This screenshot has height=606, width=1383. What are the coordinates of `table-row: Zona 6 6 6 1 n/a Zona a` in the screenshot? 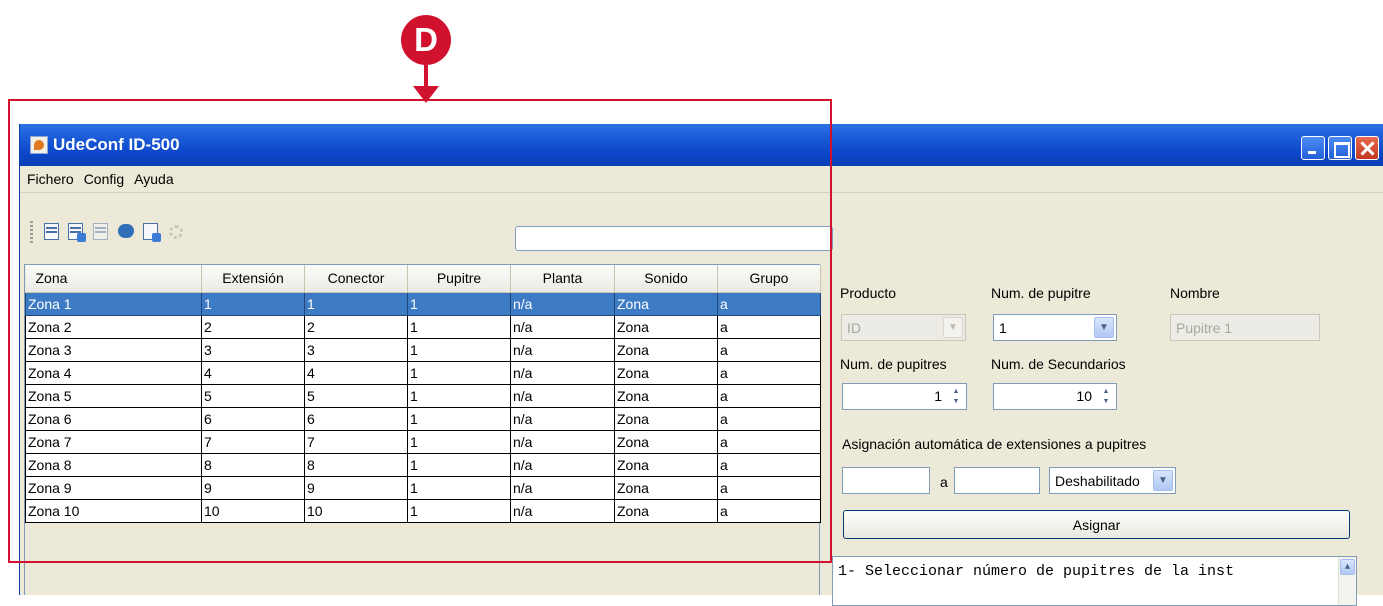 It's located at (423, 418).